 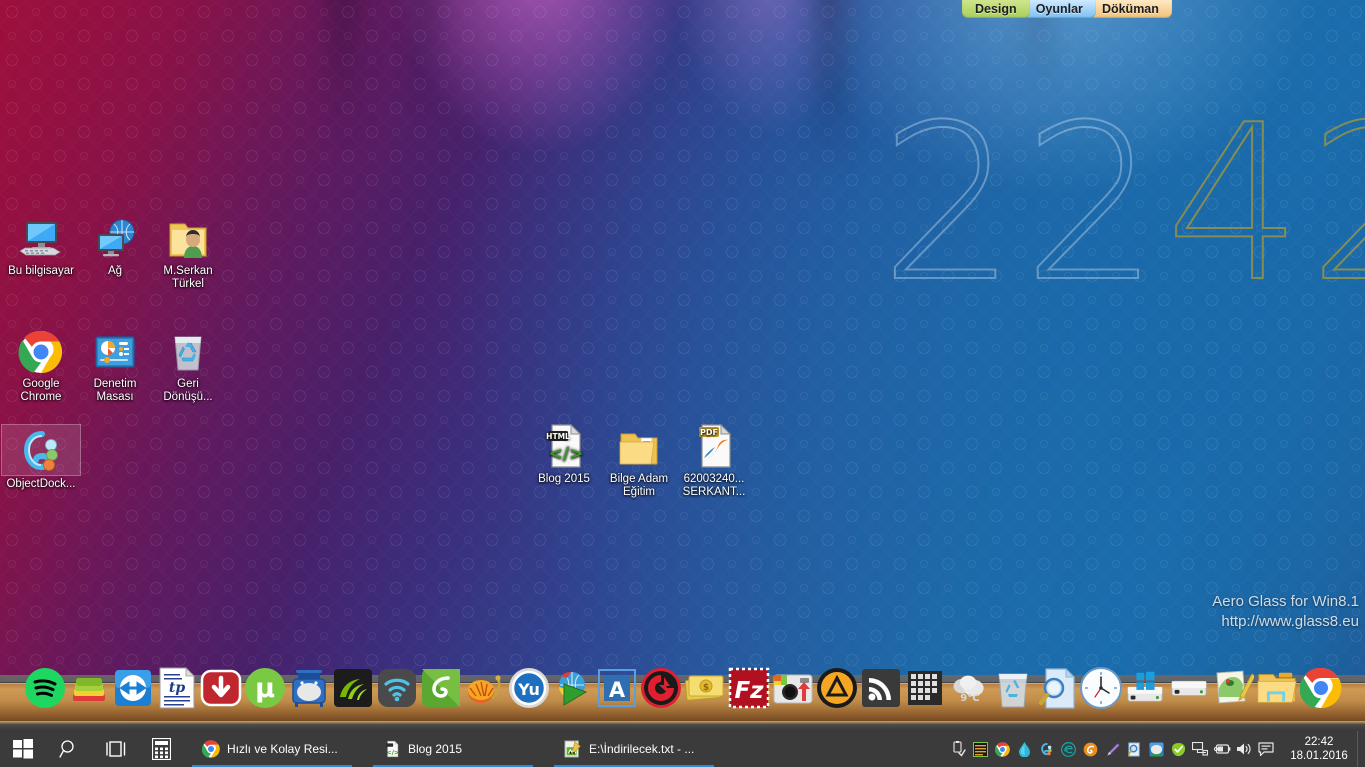 I want to click on spreadsheet-icon, so click(x=980, y=749).